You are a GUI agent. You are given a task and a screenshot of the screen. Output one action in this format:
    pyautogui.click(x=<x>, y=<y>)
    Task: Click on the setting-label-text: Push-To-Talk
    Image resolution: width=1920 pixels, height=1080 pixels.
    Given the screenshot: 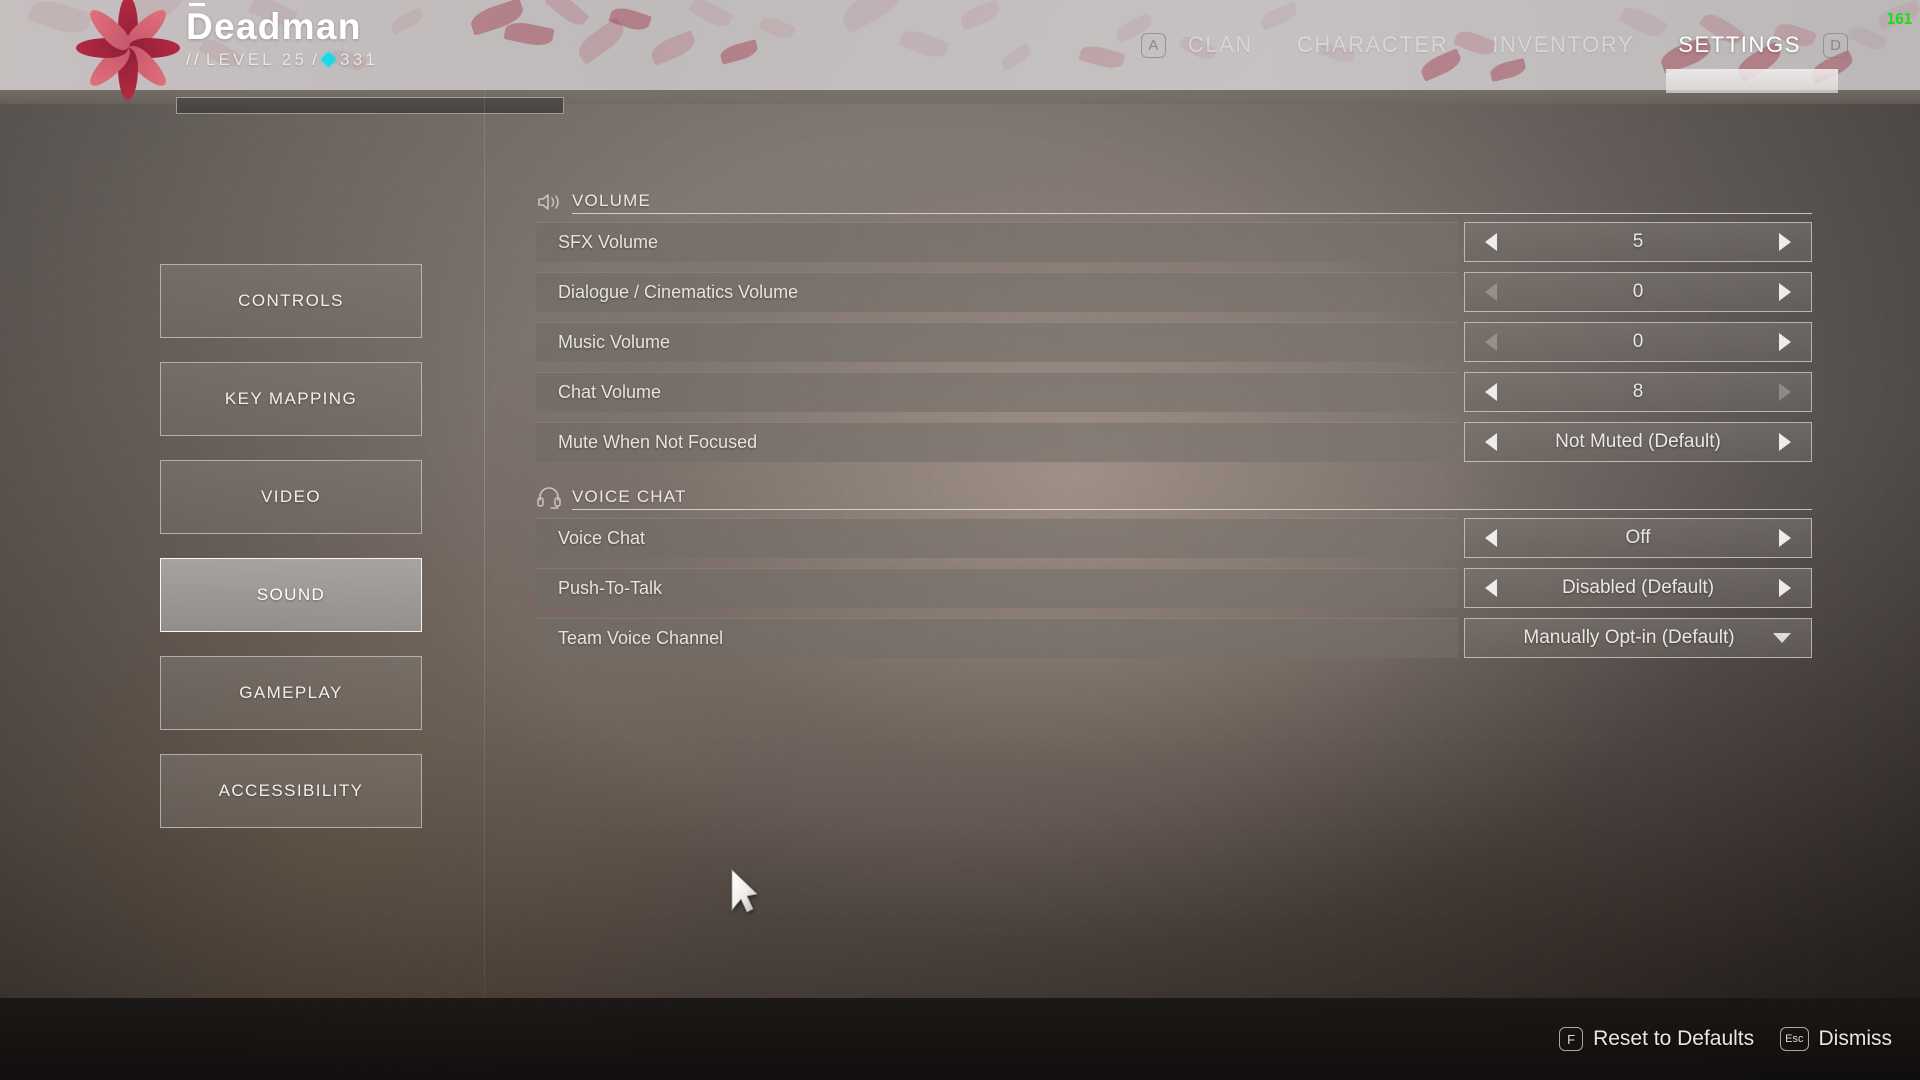 What is the action you would take?
    pyautogui.click(x=610, y=588)
    